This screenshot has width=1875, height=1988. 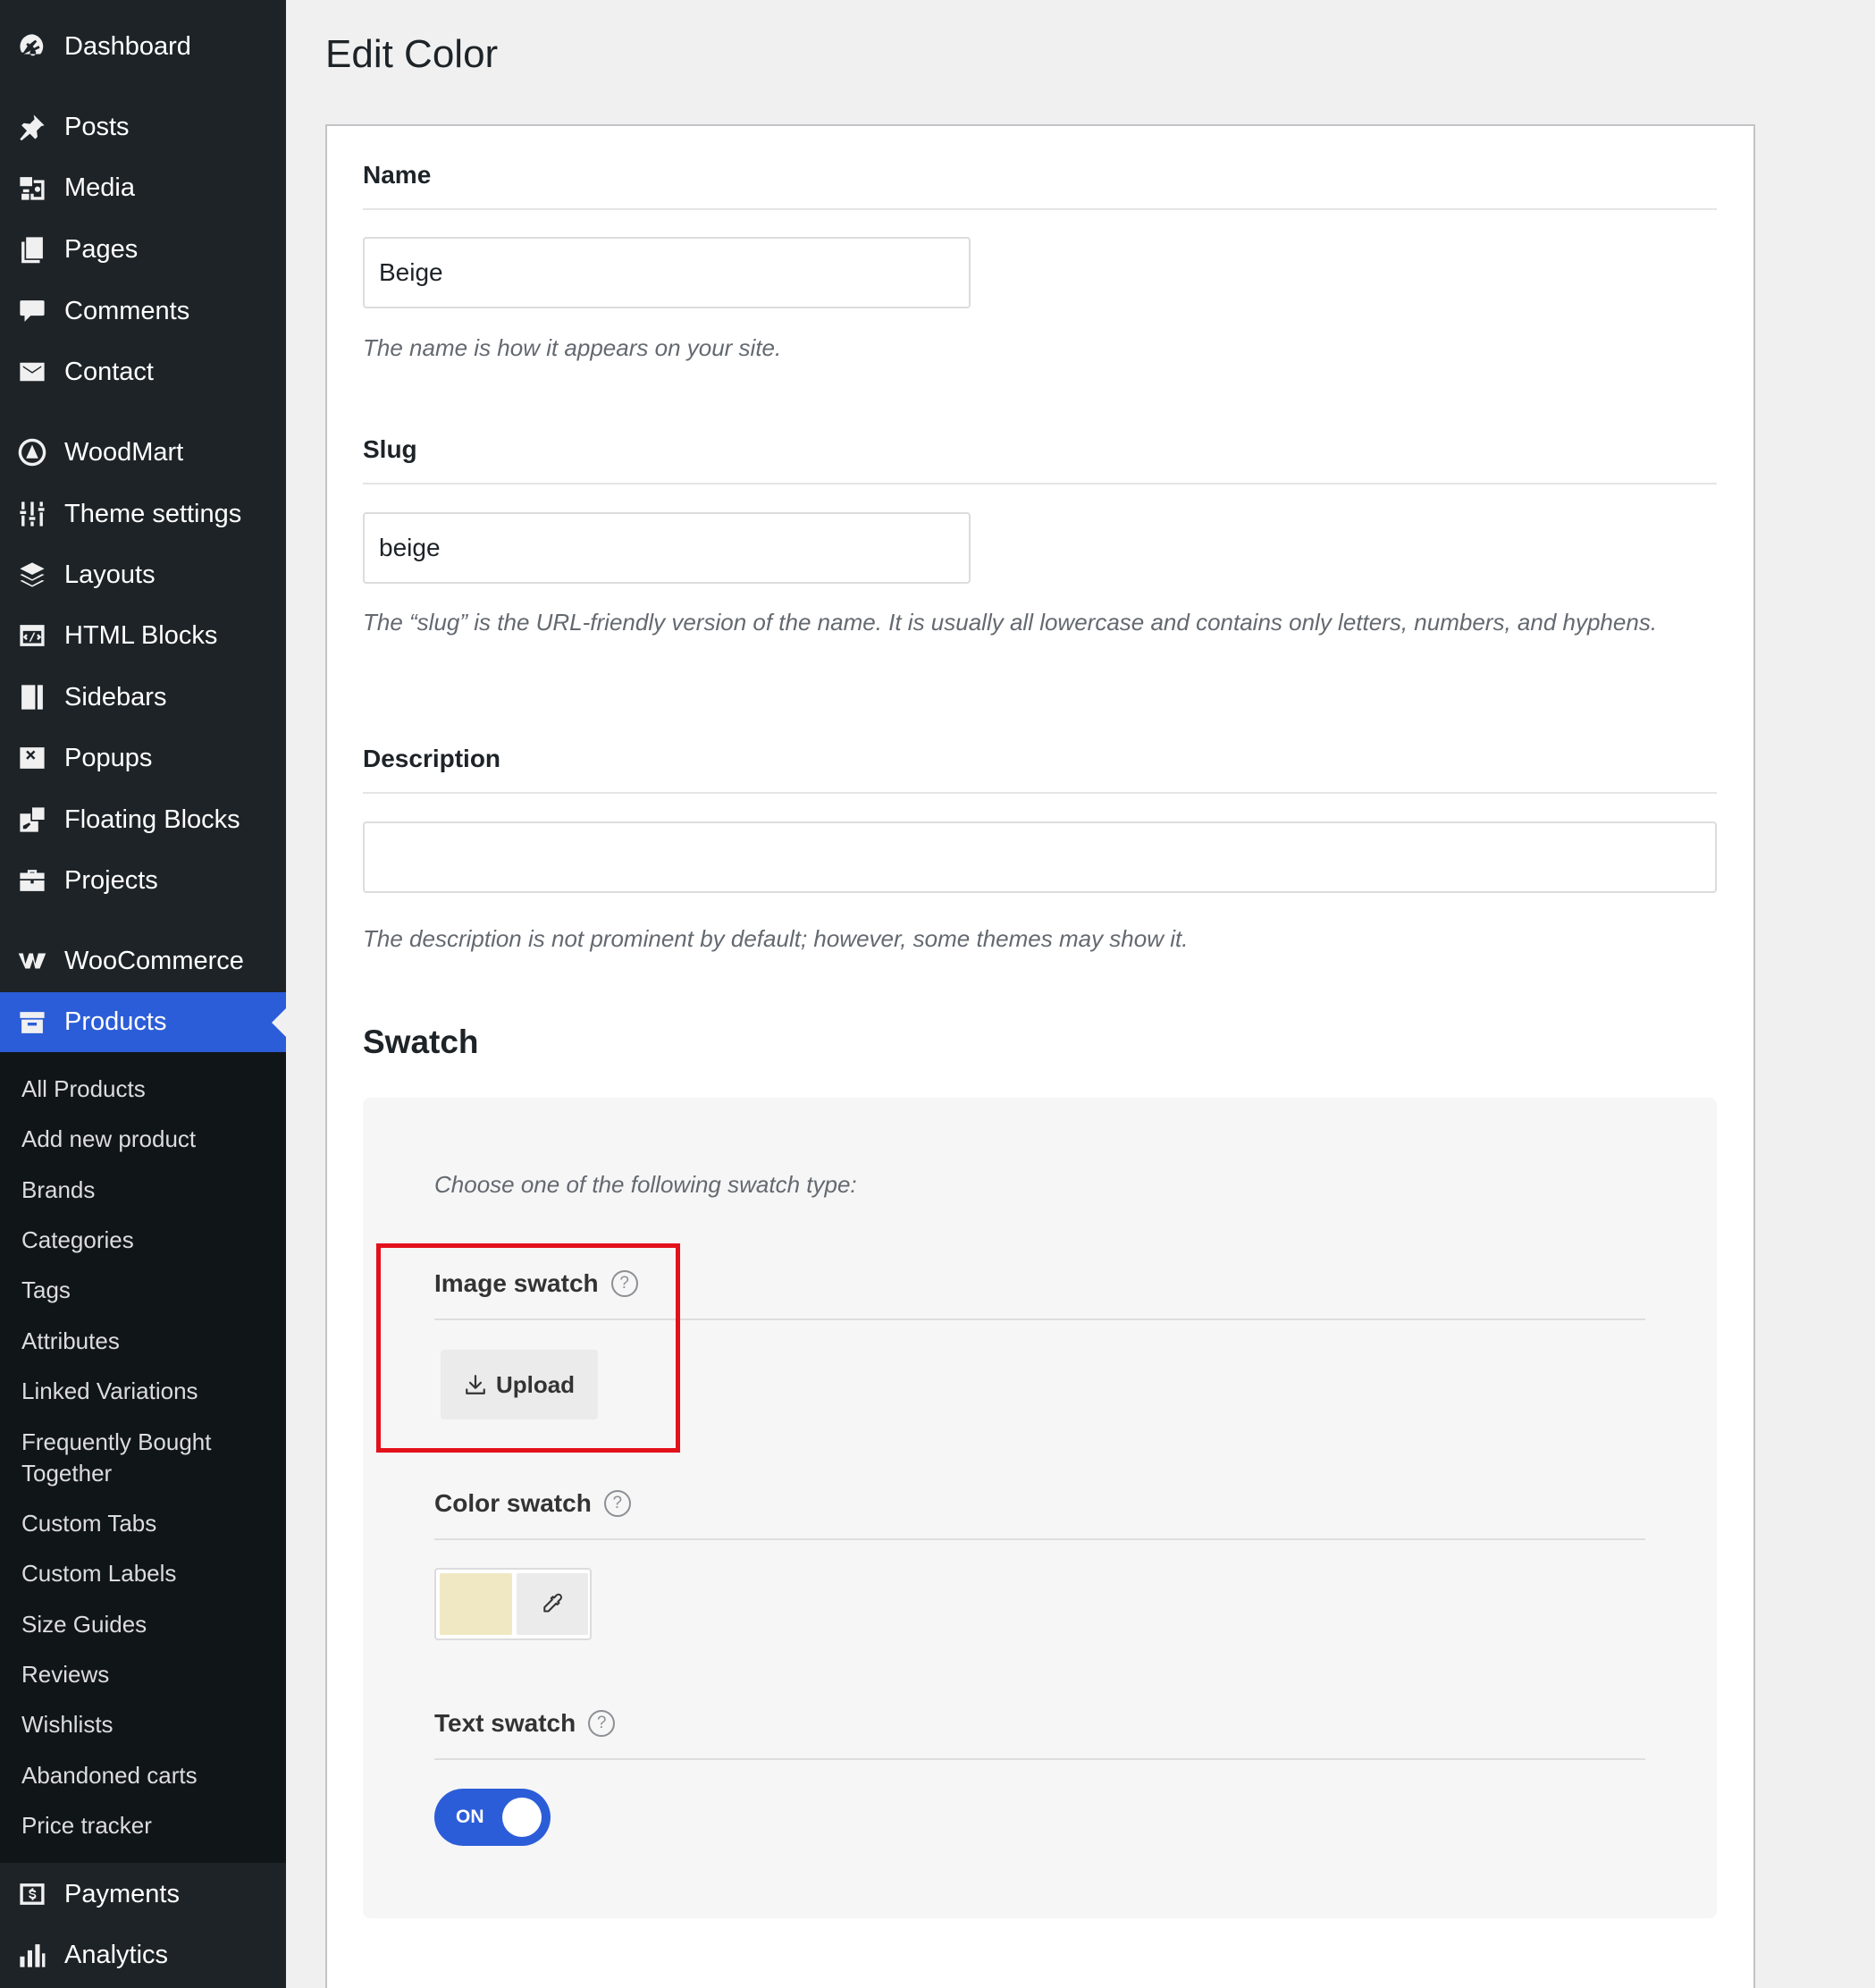 I want to click on sidebar-item-label: WooCommerce, so click(x=154, y=960).